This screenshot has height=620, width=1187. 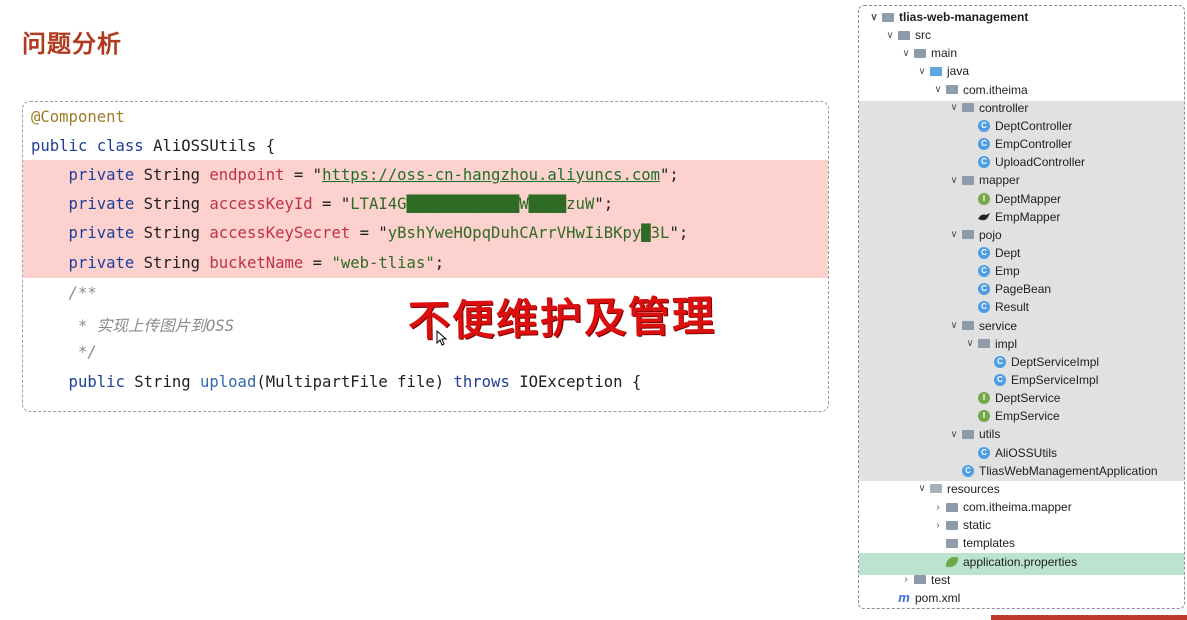 I want to click on tree-item-label: Result, so click(x=1012, y=307).